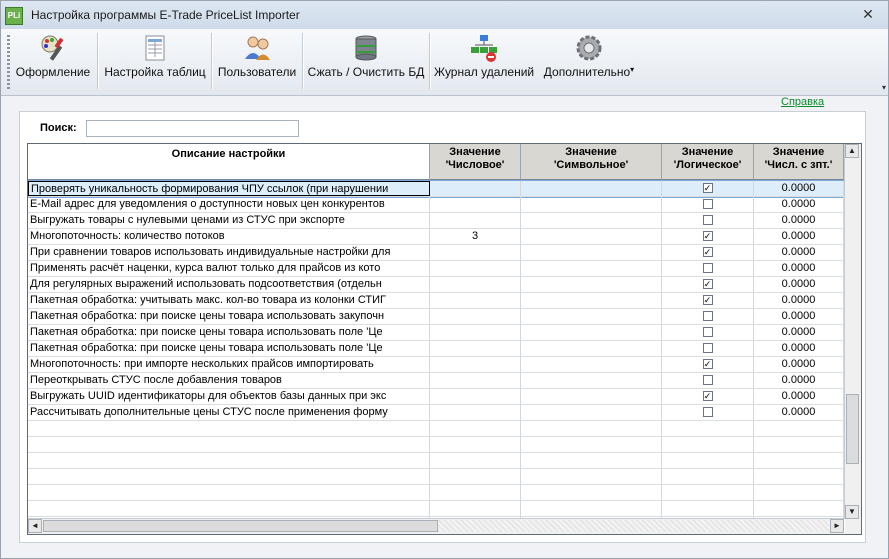 The height and width of the screenshot is (559, 889). I want to click on numeric-value-cell: 3, so click(475, 236).